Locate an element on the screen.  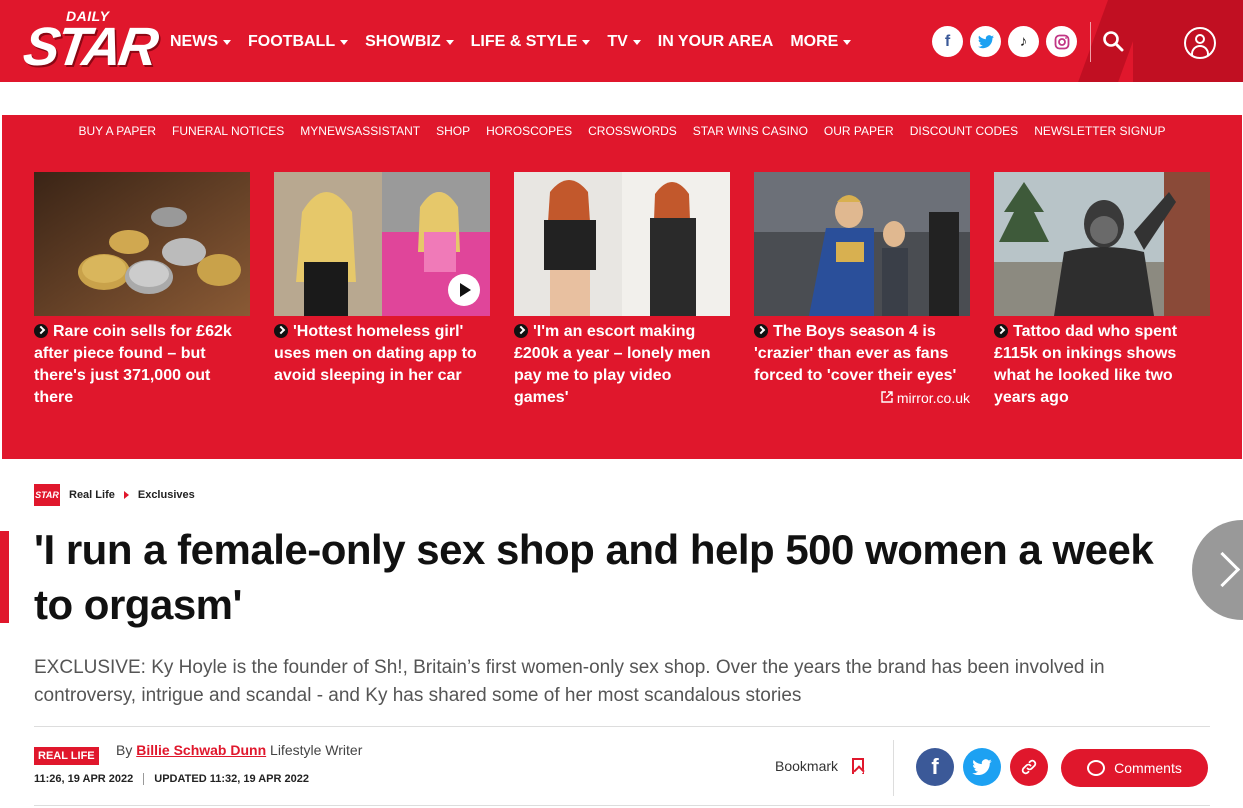
category-tag: REAL LIFE is located at coordinates (66, 756).